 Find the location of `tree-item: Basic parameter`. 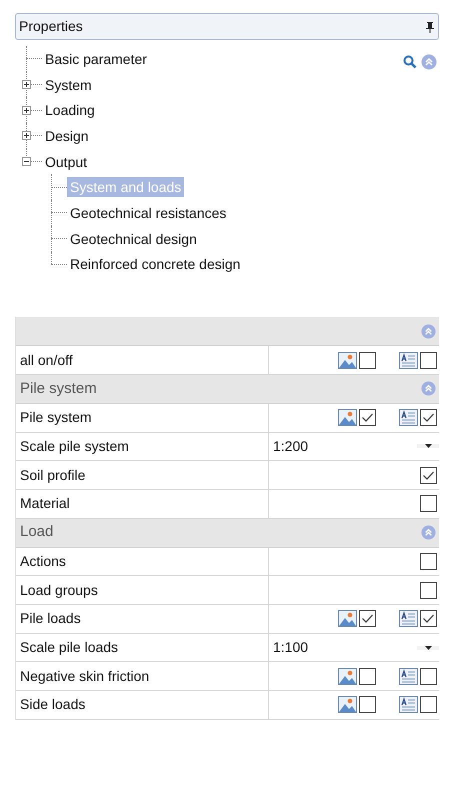

tree-item: Basic parameter is located at coordinates (96, 58).